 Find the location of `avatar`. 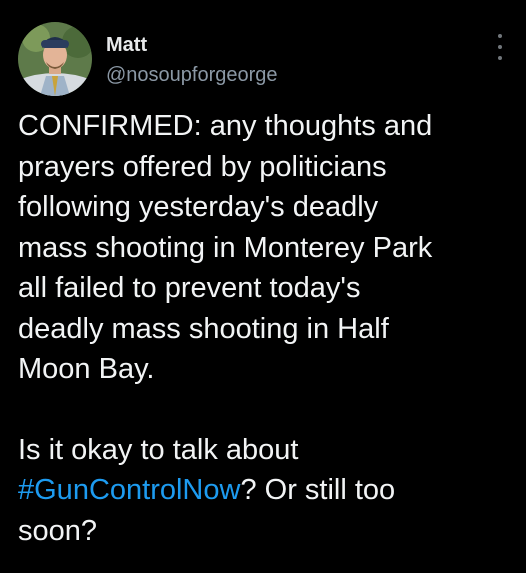

avatar is located at coordinates (55, 59).